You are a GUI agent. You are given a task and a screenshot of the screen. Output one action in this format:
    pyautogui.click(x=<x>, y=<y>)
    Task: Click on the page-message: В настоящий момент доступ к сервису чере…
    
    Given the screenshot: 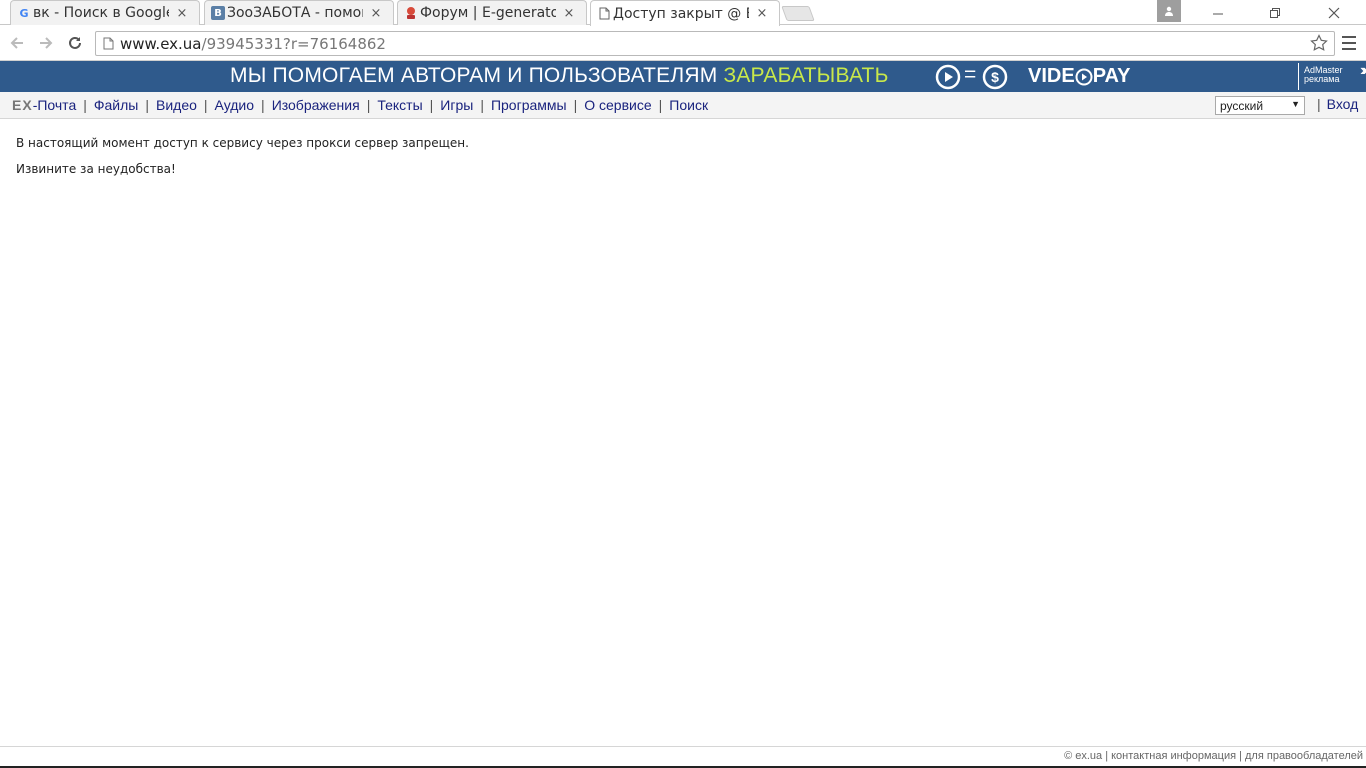 What is the action you would take?
    pyautogui.click(x=242, y=162)
    